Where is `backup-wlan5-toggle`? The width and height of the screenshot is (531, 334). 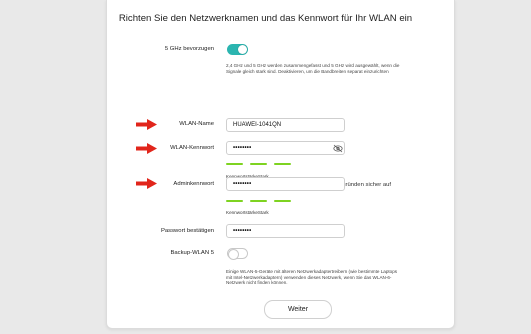
backup-wlan5-toggle is located at coordinates (237, 254).